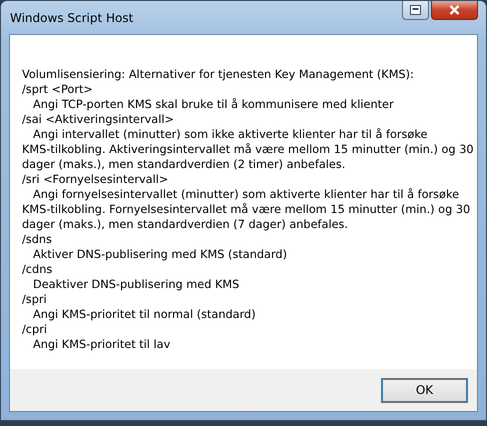 This screenshot has height=426, width=487. Describe the element at coordinates (102, 344) in the screenshot. I see `option-description: Angi KMS-prioritet til lav` at that location.